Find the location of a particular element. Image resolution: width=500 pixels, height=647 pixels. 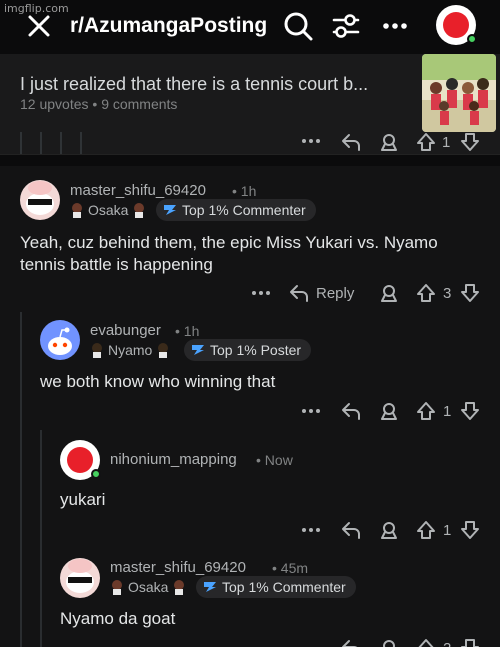

comment-body: yukari is located at coordinates (83, 499).